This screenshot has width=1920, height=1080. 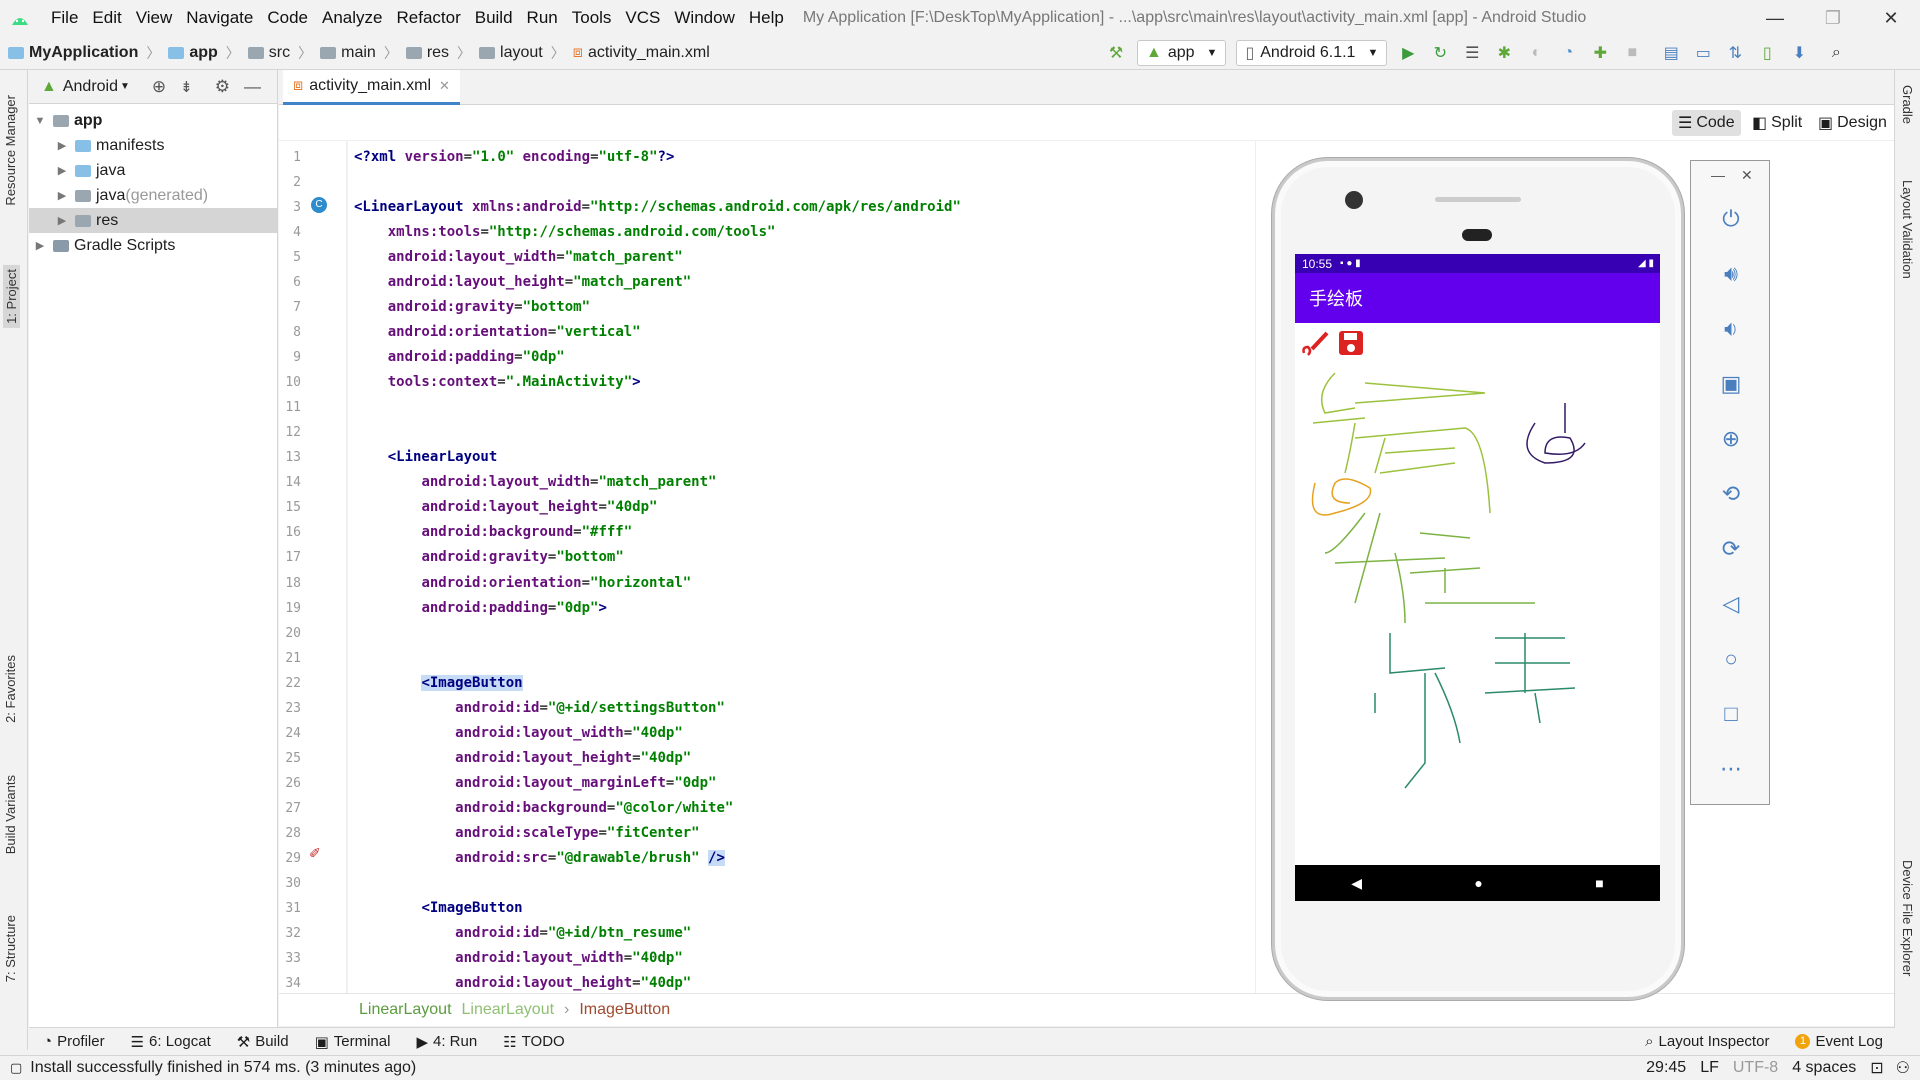 I want to click on breadcrumb-res: res 〉, so click(x=434, y=53).